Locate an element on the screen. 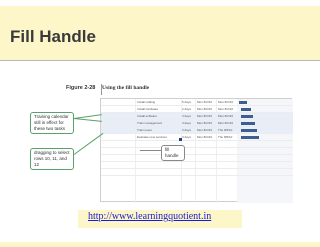 The width and height of the screenshot is (320, 247). table-row: Train users 3 days Mon 8/2/10 Thu 8/5/10 is located at coordinates (197, 130).